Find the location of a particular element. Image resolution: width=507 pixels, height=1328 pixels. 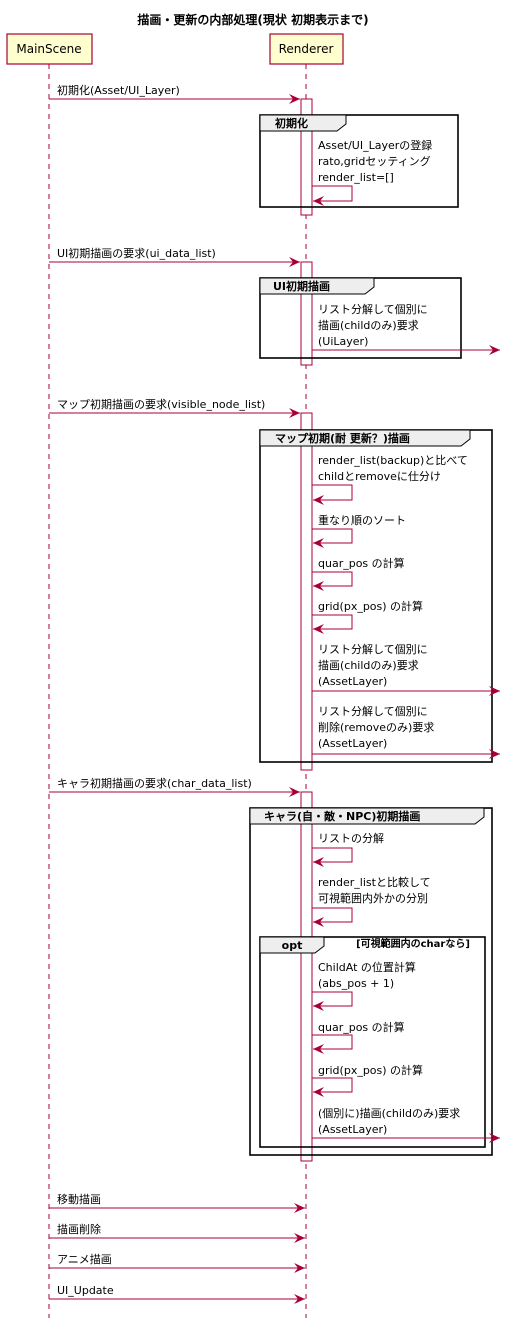

step-line: render_list=[] is located at coordinates (356, 177).